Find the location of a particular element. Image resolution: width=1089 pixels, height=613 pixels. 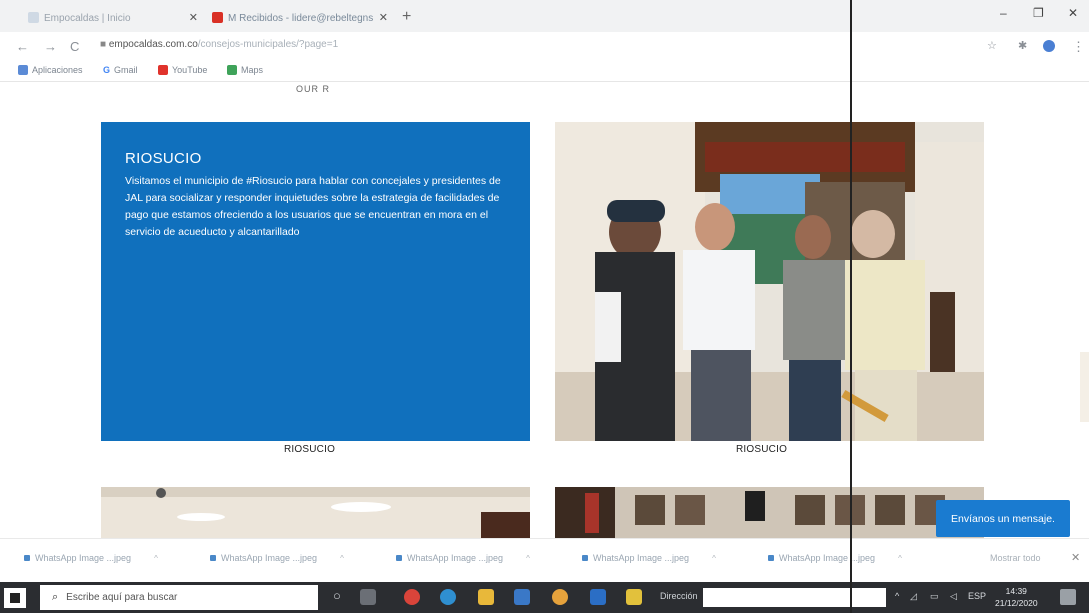

tab-empocaldas: Empocaldas | Inicio ✕ is located at coordinates (112, 18).